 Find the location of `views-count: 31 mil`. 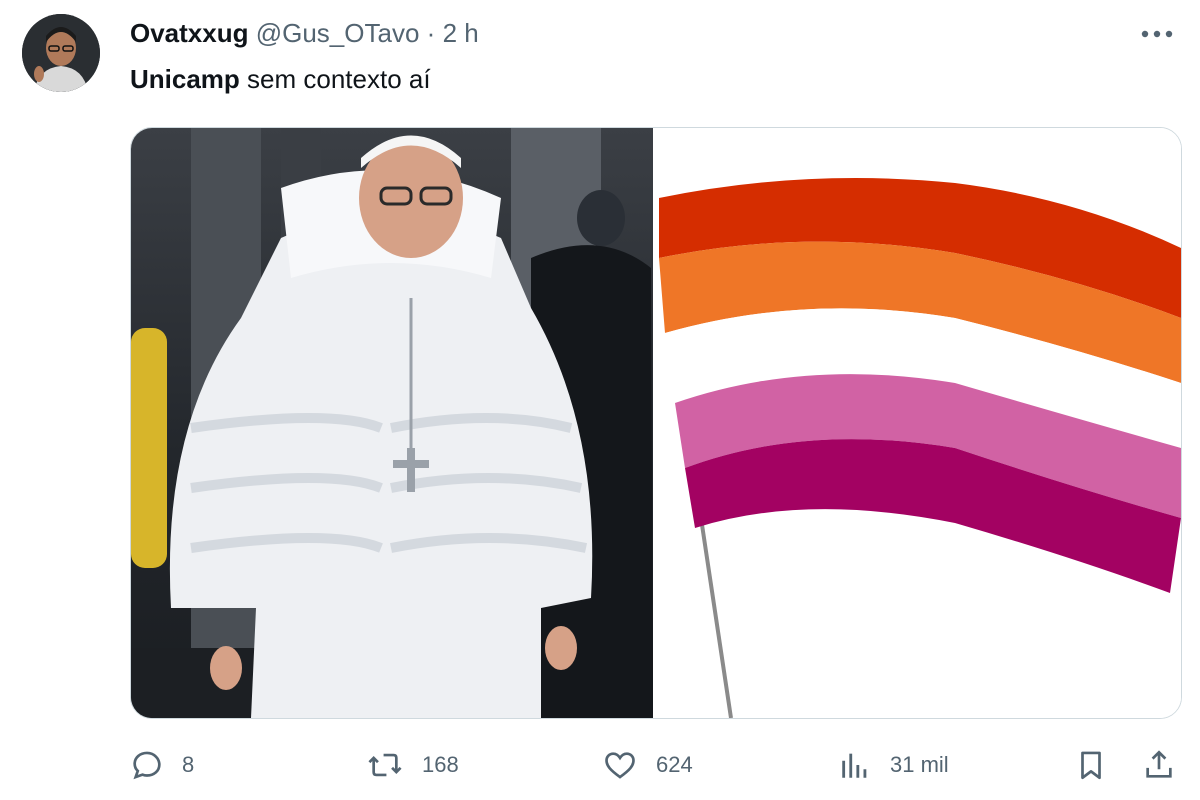

views-count: 31 mil is located at coordinates (919, 764).